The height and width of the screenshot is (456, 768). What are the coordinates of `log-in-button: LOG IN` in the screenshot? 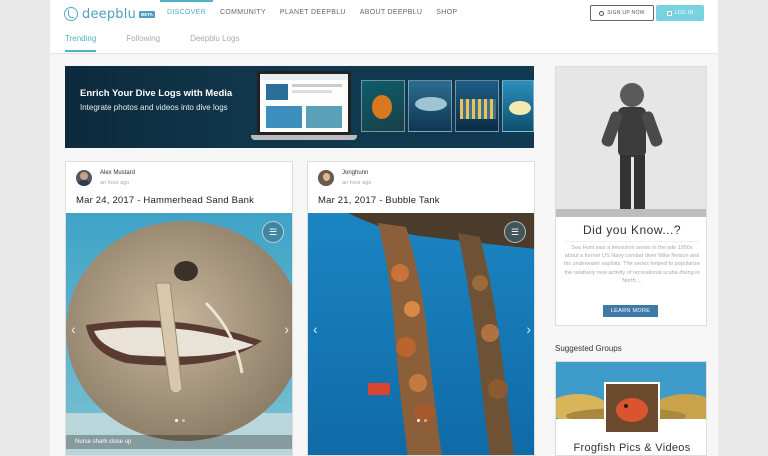 It's located at (680, 13).